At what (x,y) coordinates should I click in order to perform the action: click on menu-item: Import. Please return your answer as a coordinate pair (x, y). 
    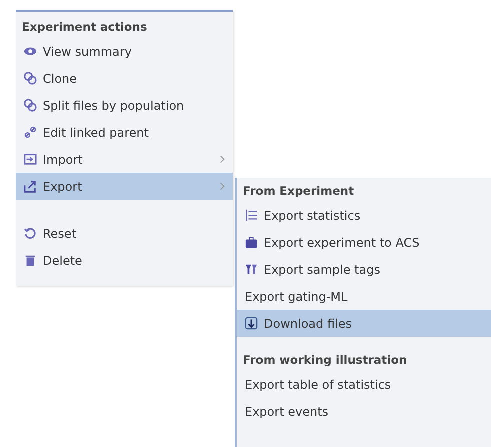
    Looking at the image, I should click on (124, 159).